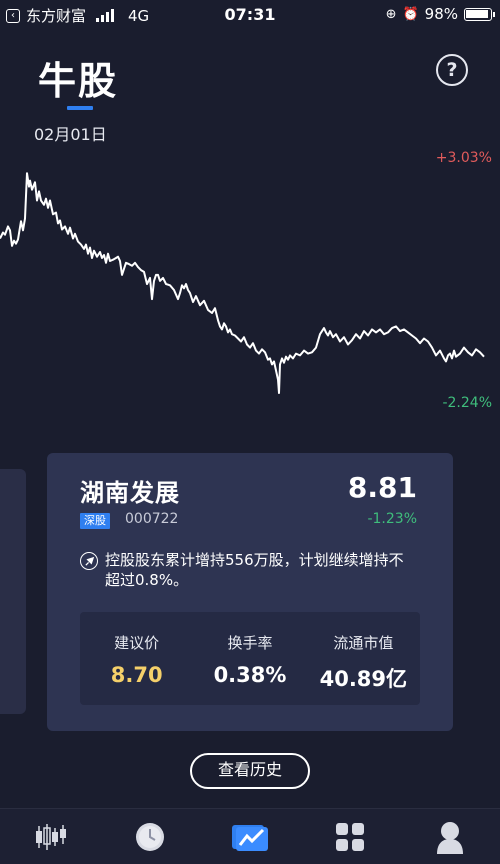  Describe the element at coordinates (80, 108) in the screenshot. I see `title-underline` at that location.